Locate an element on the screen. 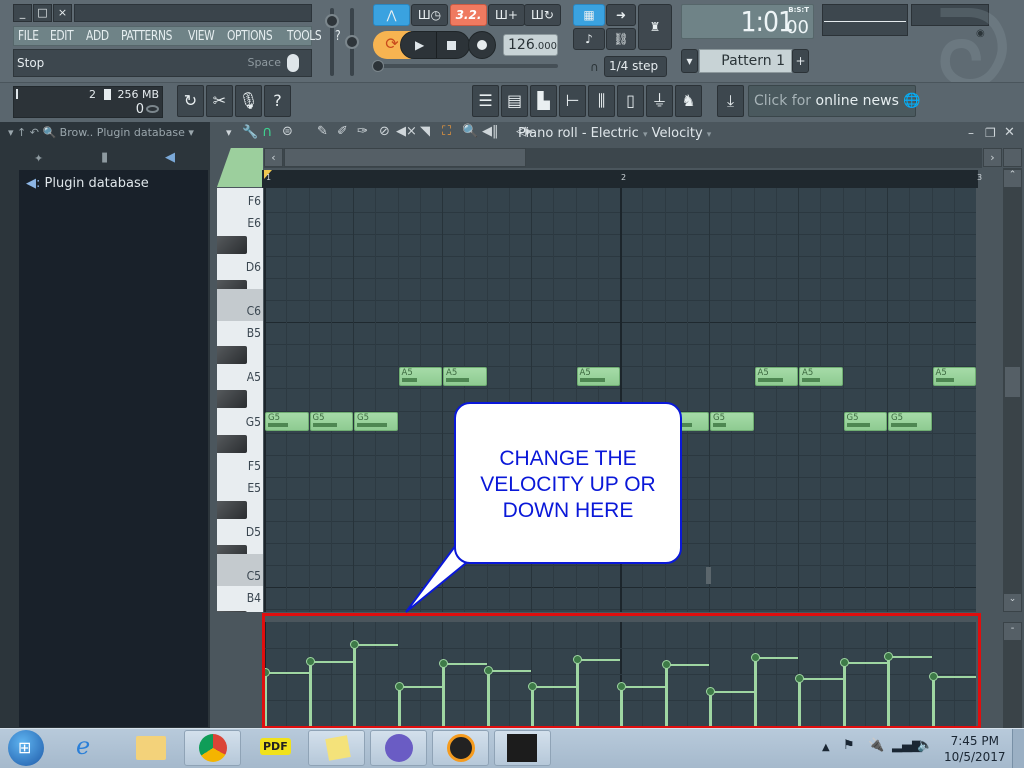  taskbar-explorer is located at coordinates (150, 748).